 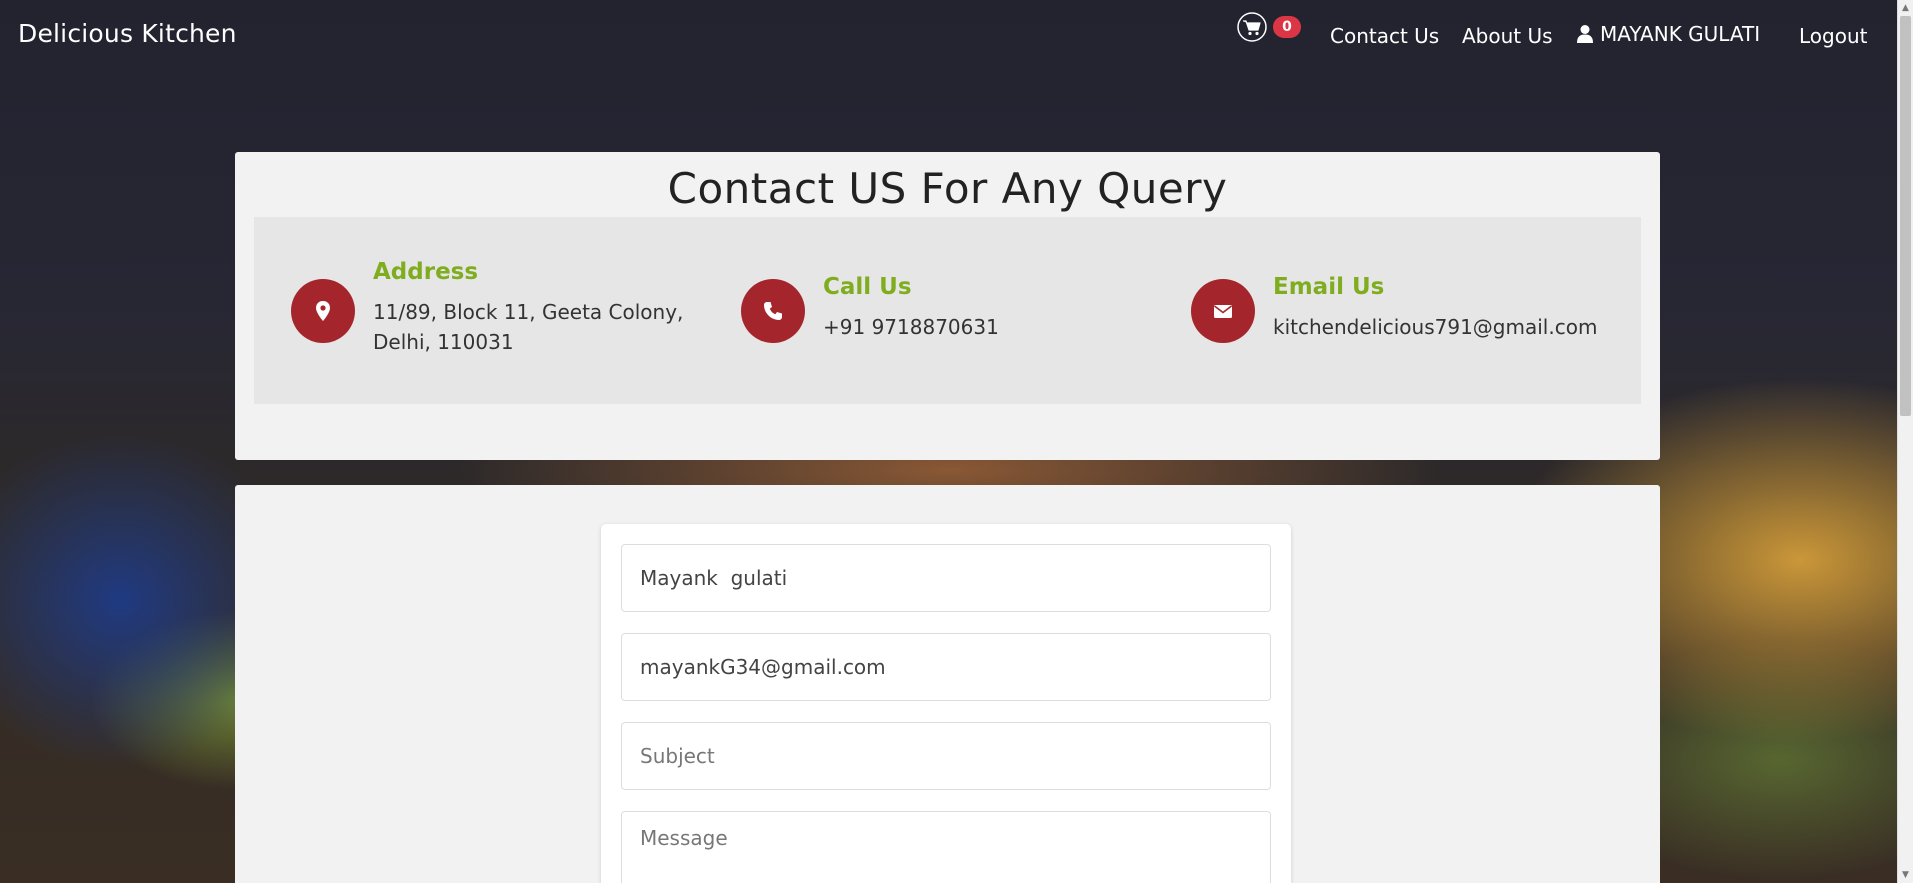 What do you see at coordinates (1384, 36) in the screenshot?
I see `nav-contact-link: Contact Us` at bounding box center [1384, 36].